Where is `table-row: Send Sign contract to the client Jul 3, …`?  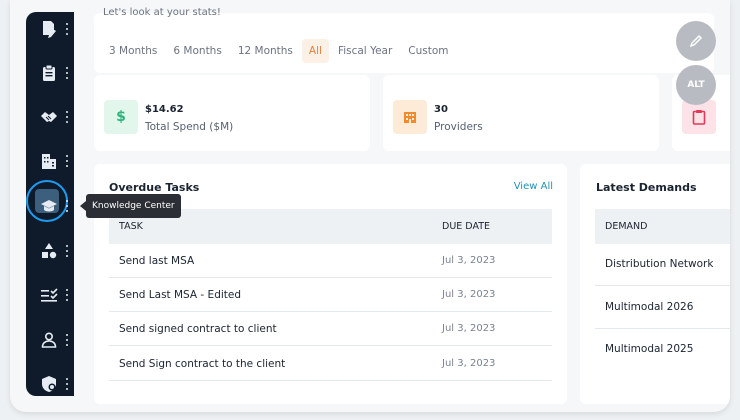 table-row: Send Sign contract to the client Jul 3, … is located at coordinates (330, 364).